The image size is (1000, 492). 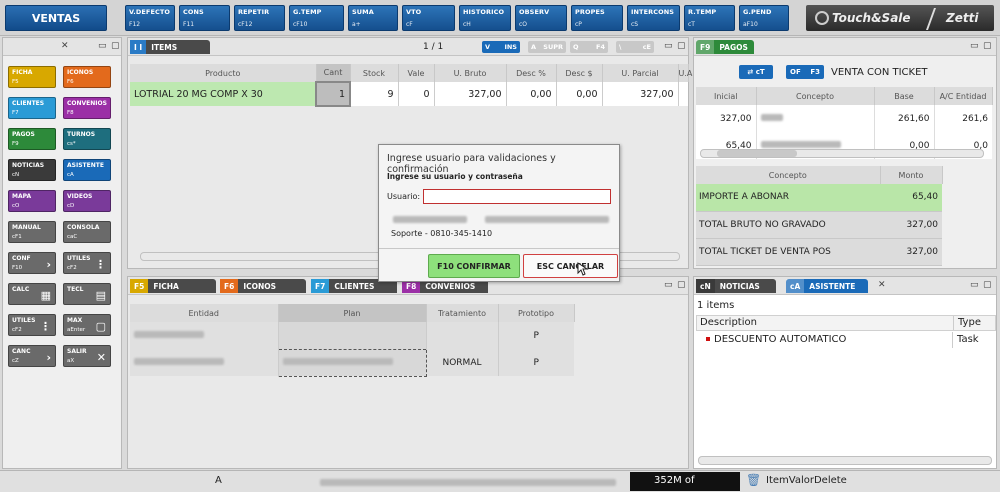 I want to click on toolbar-r-temp-button: R.TEMP cT, so click(x=709, y=18).